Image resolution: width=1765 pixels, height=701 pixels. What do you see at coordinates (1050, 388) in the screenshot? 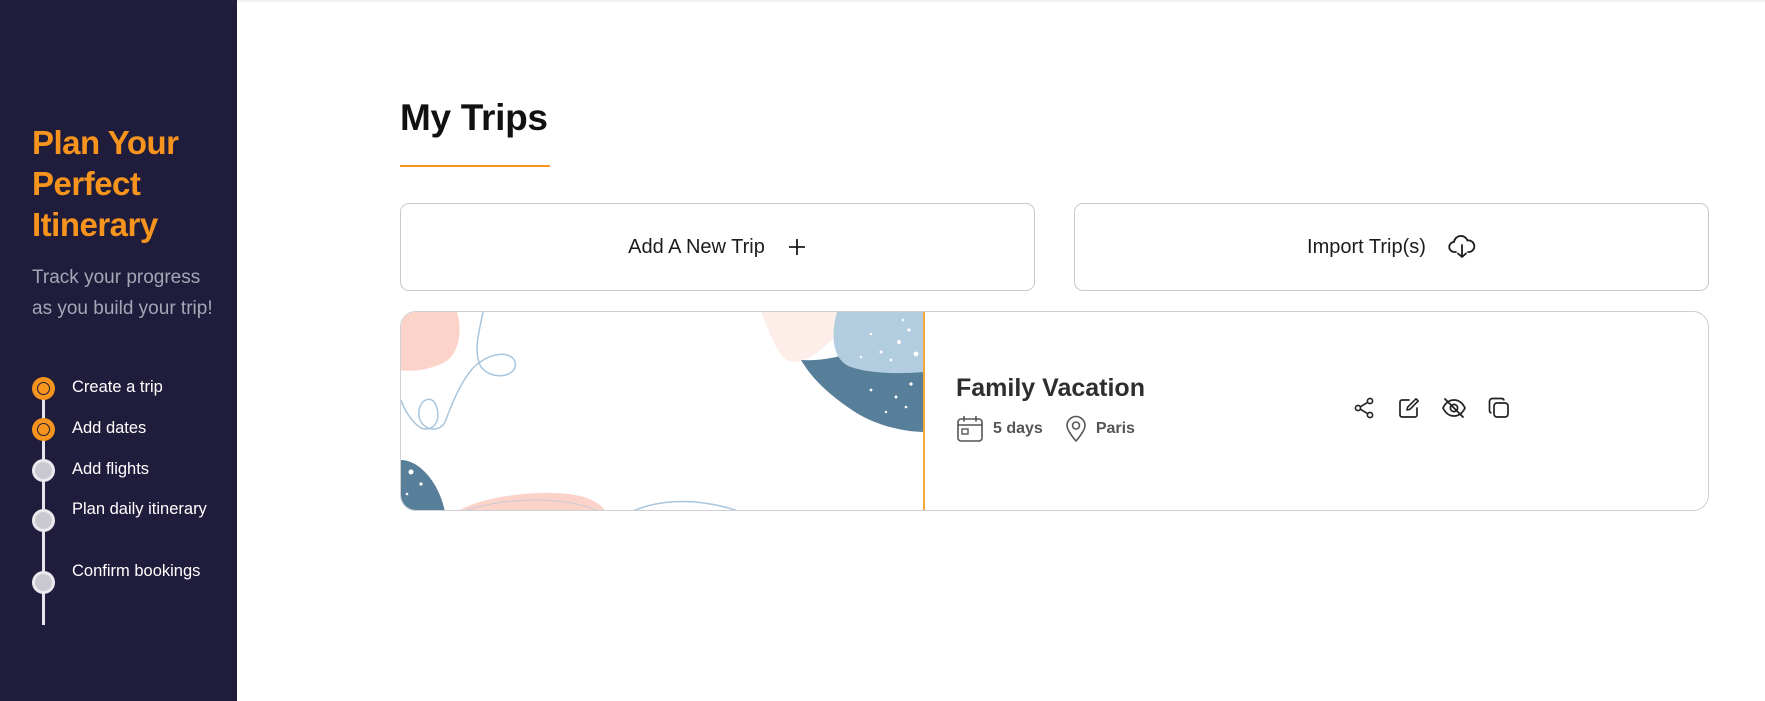
I see `trip-name: Family Vacation` at bounding box center [1050, 388].